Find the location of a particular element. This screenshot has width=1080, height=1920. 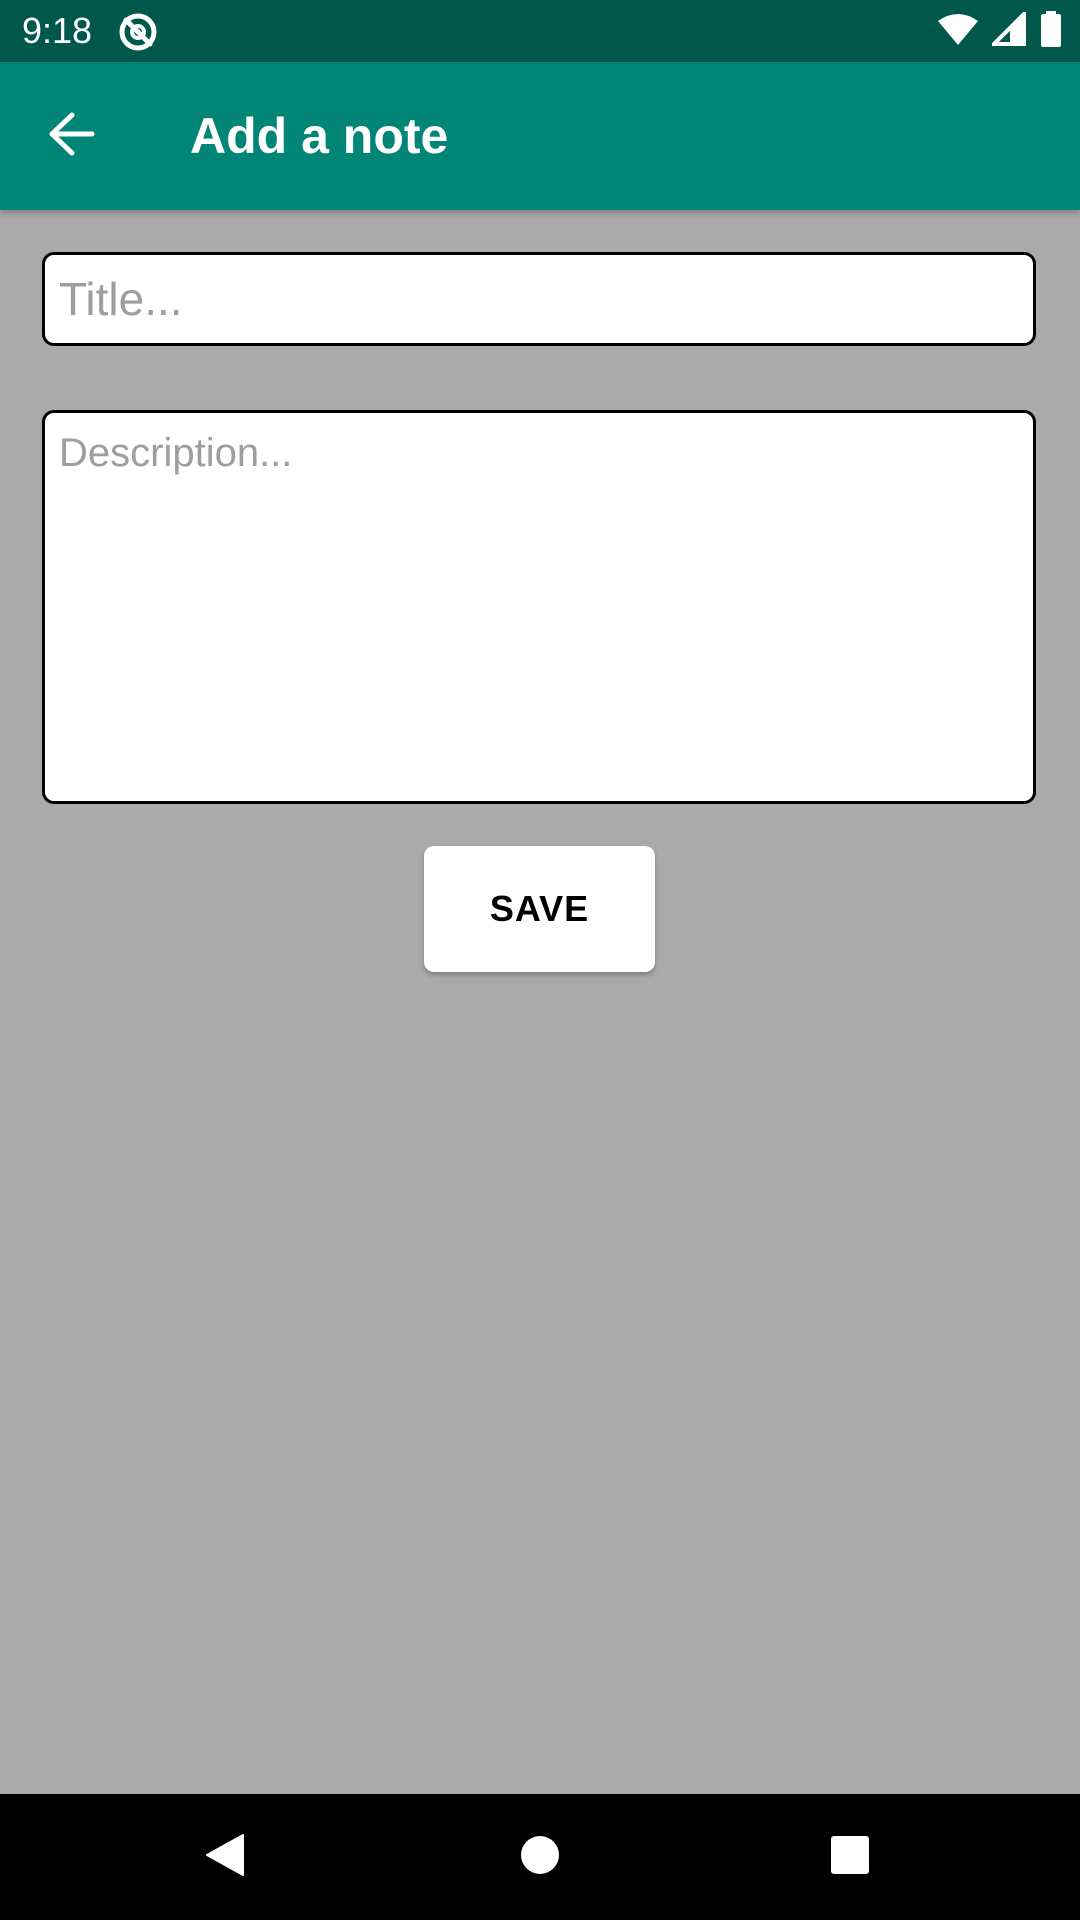

recents-square-icon is located at coordinates (850, 1857).